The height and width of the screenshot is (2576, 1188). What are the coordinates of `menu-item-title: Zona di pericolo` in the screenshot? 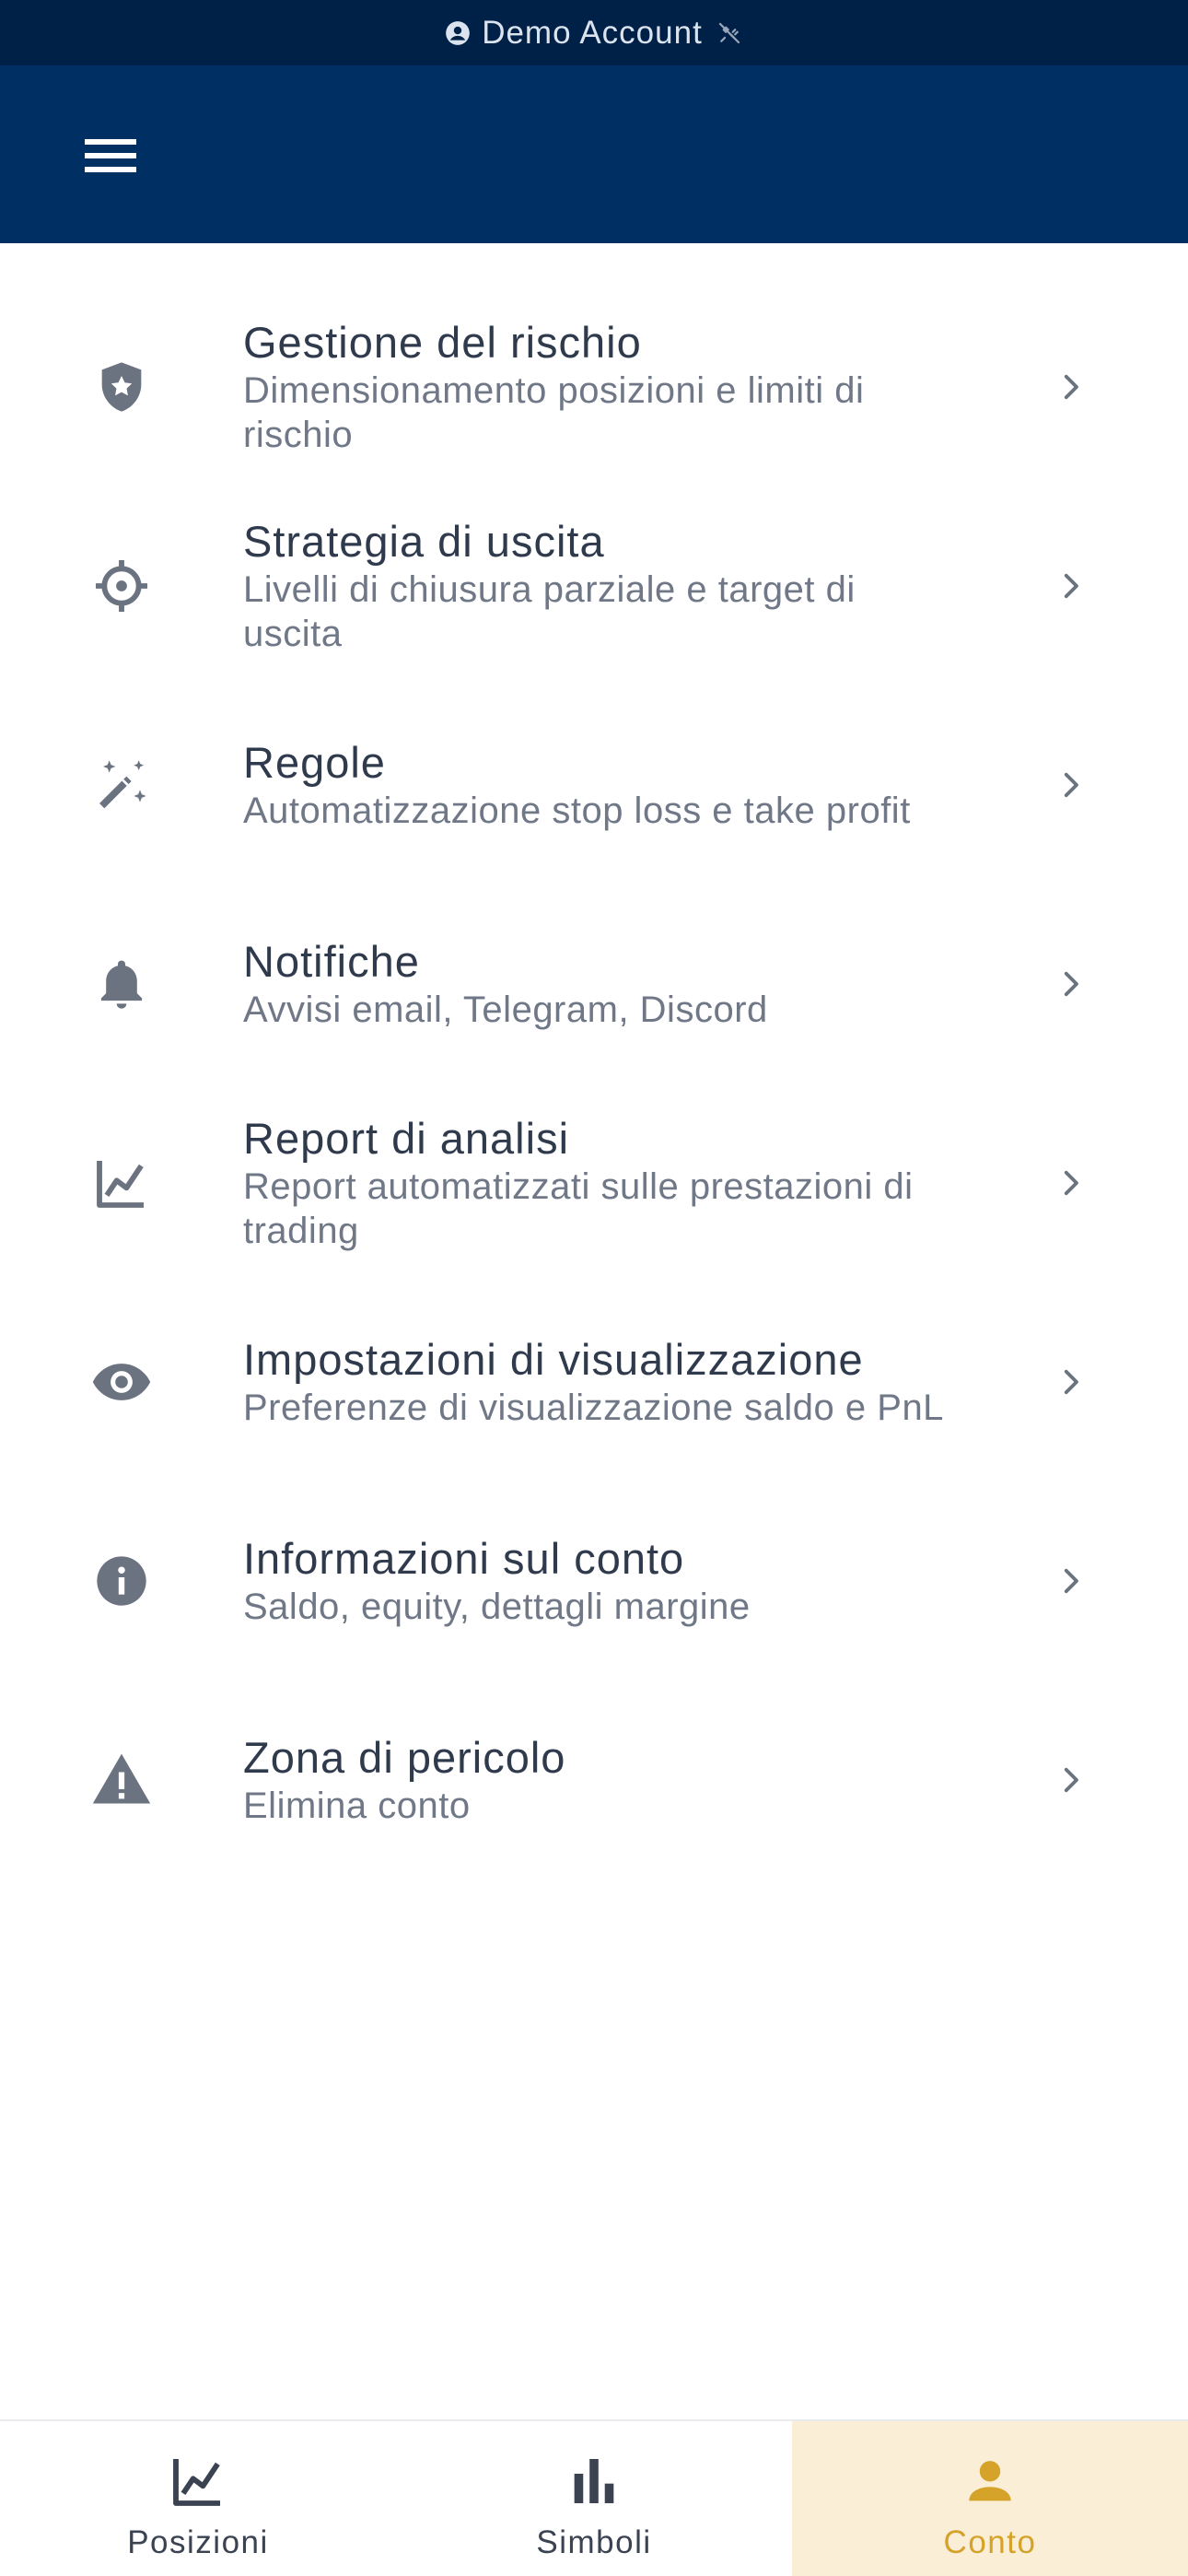 It's located at (404, 1757).